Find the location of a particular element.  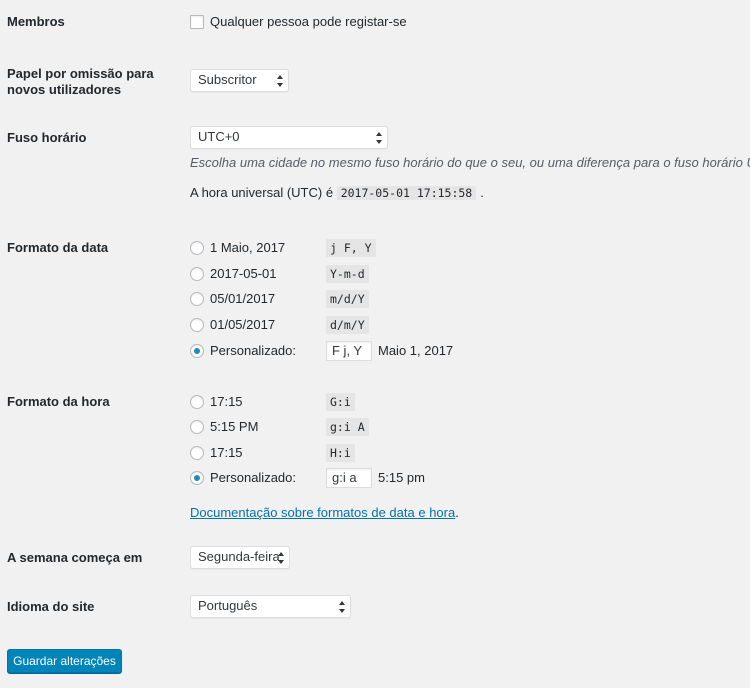

time-format-custom-radio is located at coordinates (197, 478).